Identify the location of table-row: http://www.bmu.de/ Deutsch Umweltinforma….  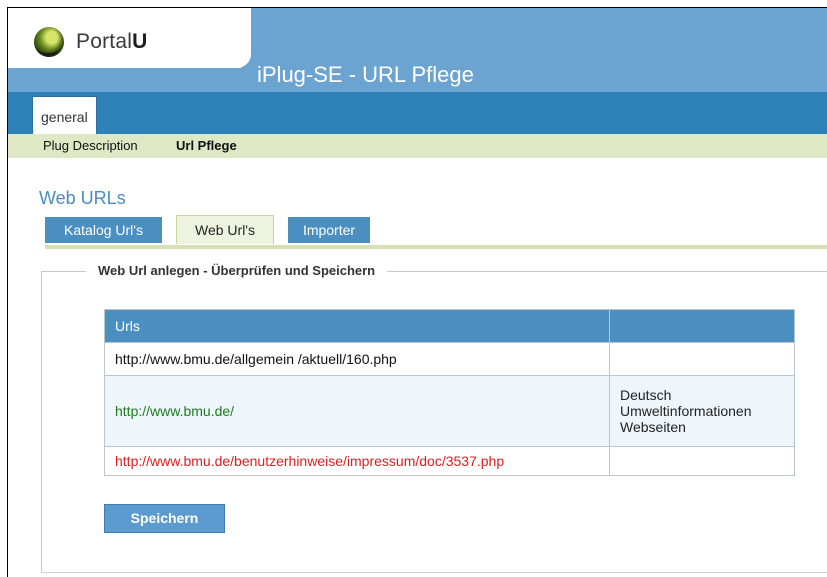
(449, 411).